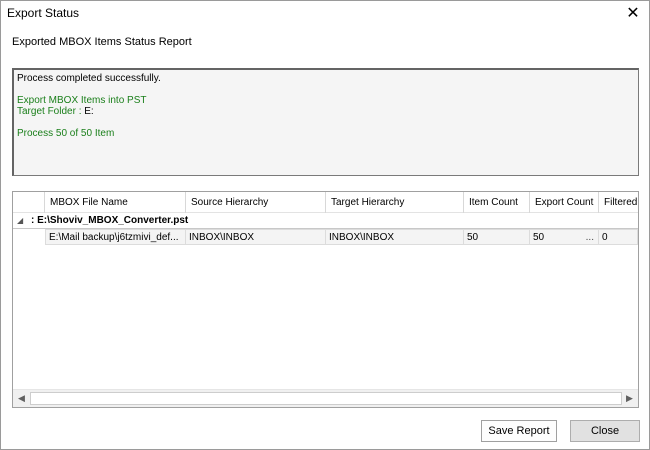  I want to click on cell-filtered: 0, so click(618, 237).